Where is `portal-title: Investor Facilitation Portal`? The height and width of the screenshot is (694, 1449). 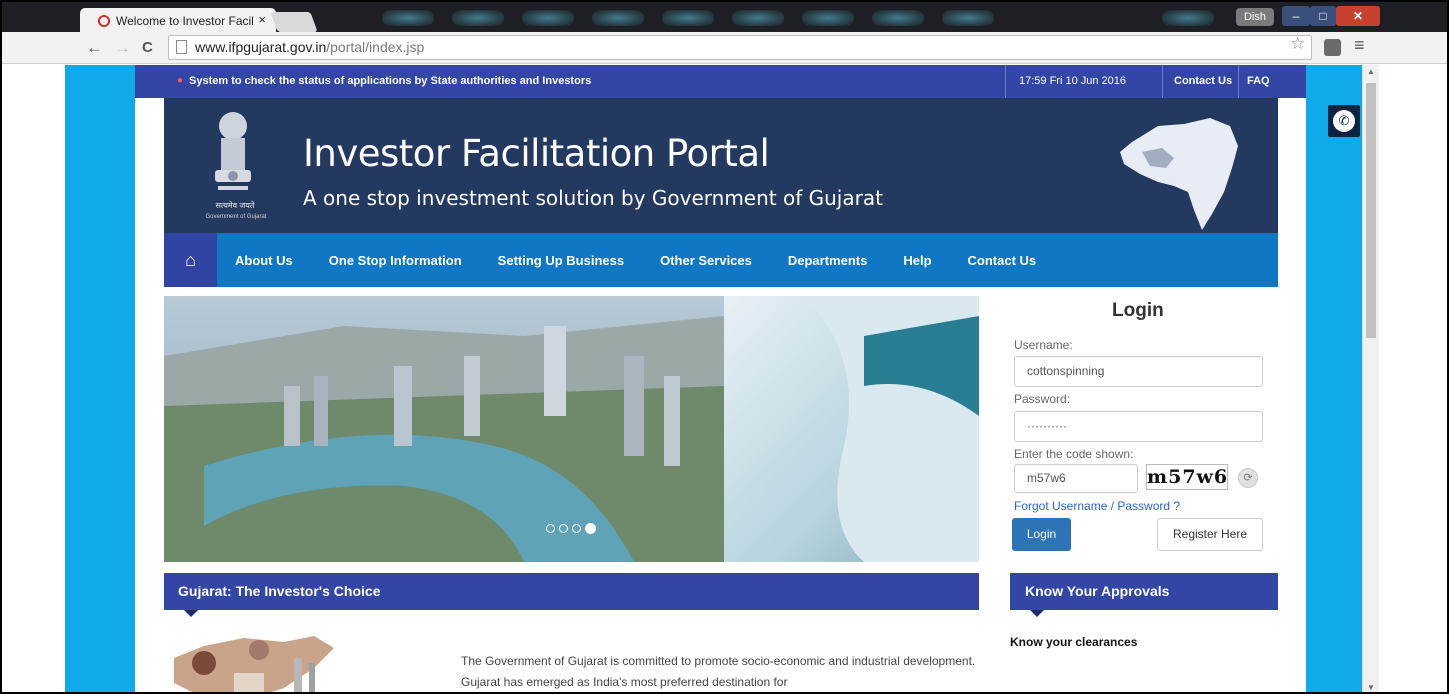
portal-title: Investor Facilitation Portal is located at coordinates (536, 153).